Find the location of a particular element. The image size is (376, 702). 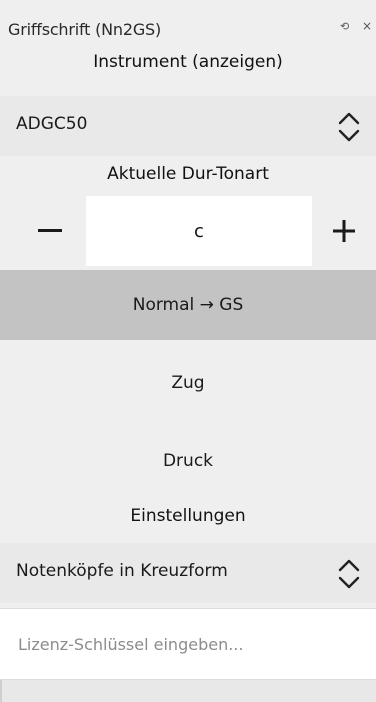

decrement-button is located at coordinates (50, 231).